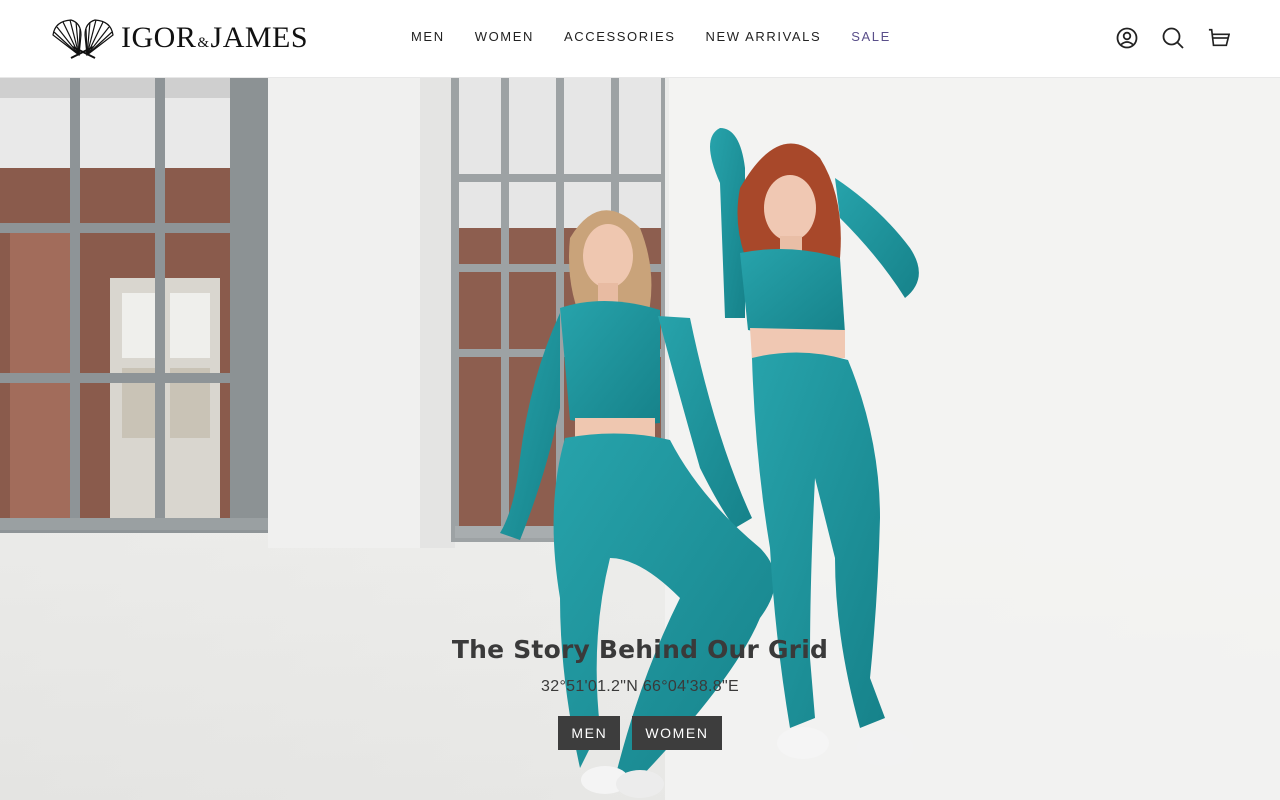 The height and width of the screenshot is (800, 1280). Describe the element at coordinates (764, 37) in the screenshot. I see `nav-item-new-arrivals: NEW ARRIVALS` at that location.